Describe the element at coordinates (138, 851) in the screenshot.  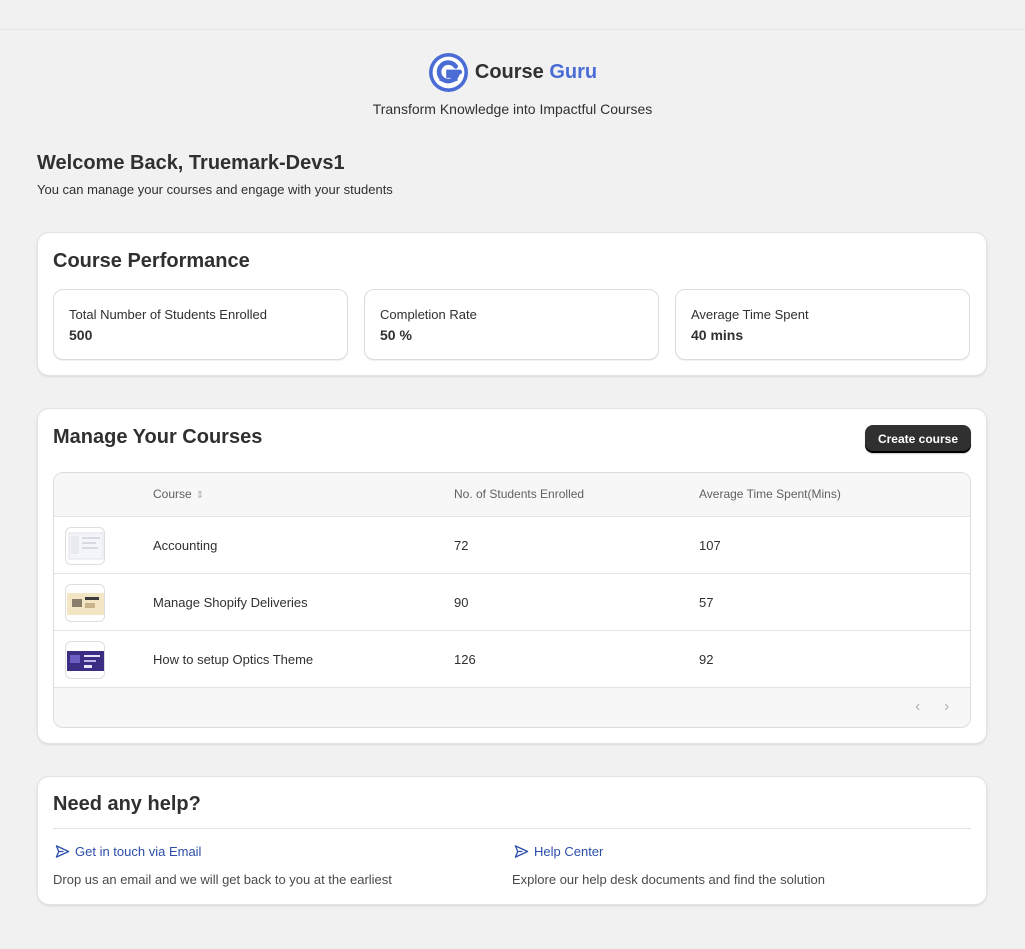
I see `email-link-label: Get in touch via Email` at that location.